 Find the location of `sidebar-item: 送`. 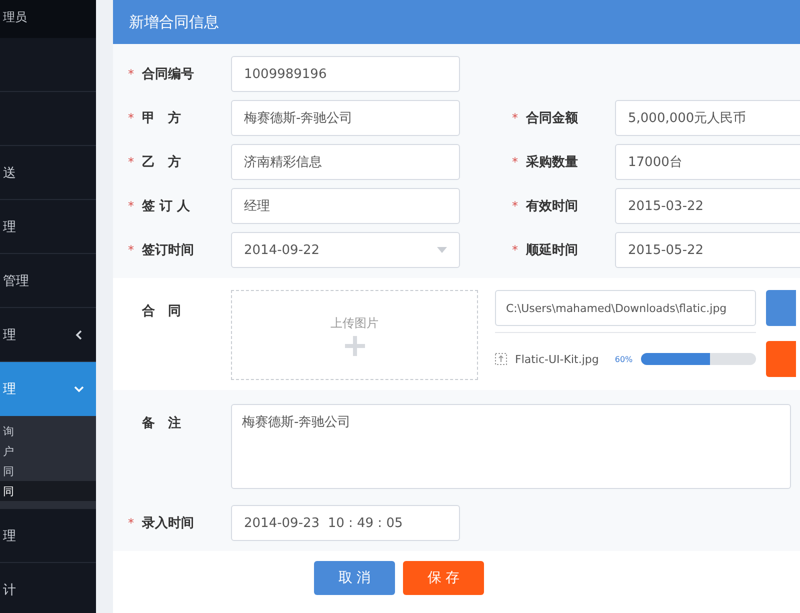

sidebar-item: 送 is located at coordinates (48, 173).